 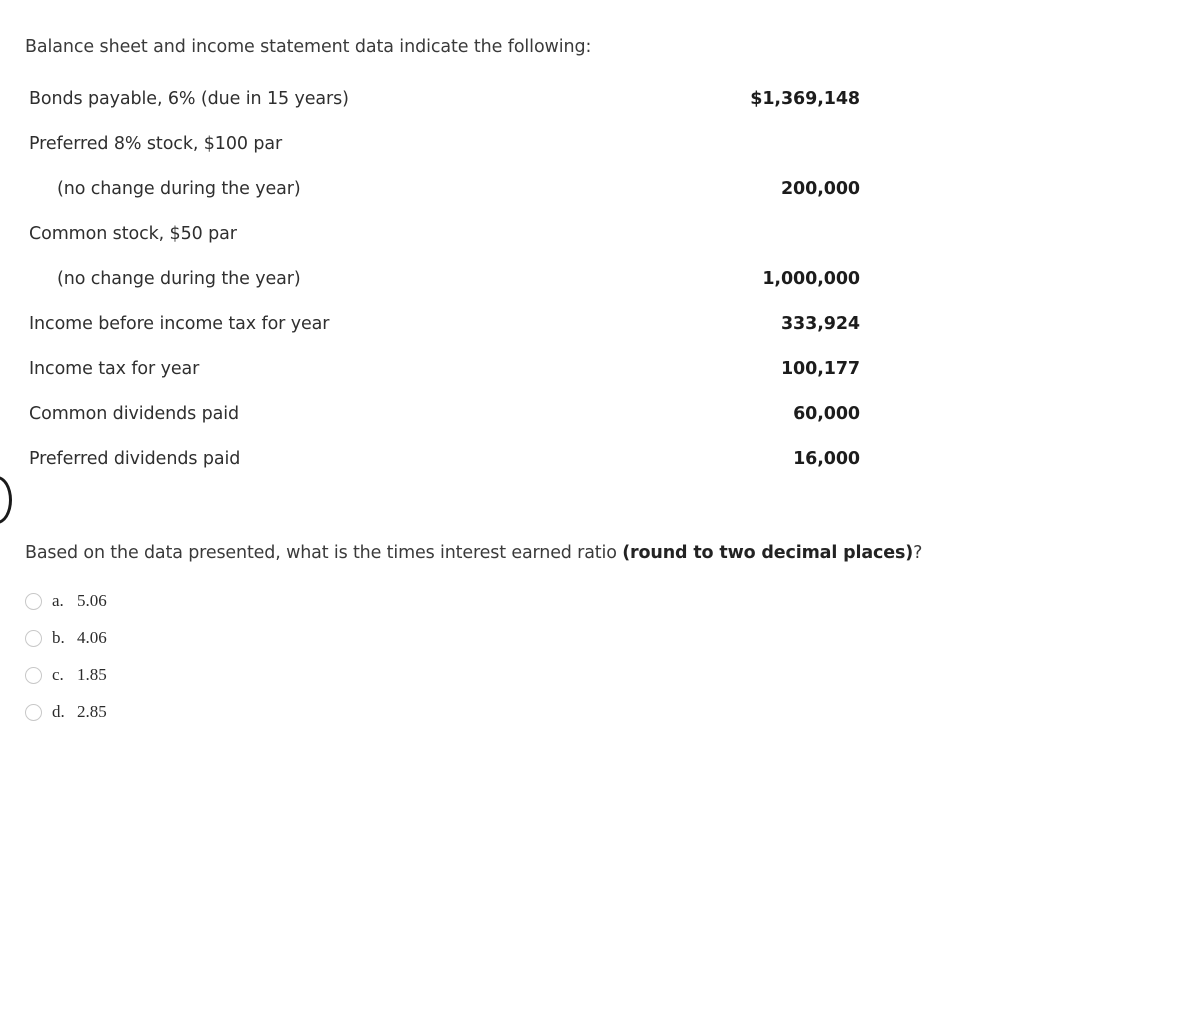 I want to click on table-row: (no change during the year) 1,000,000, so click(x=430, y=287).